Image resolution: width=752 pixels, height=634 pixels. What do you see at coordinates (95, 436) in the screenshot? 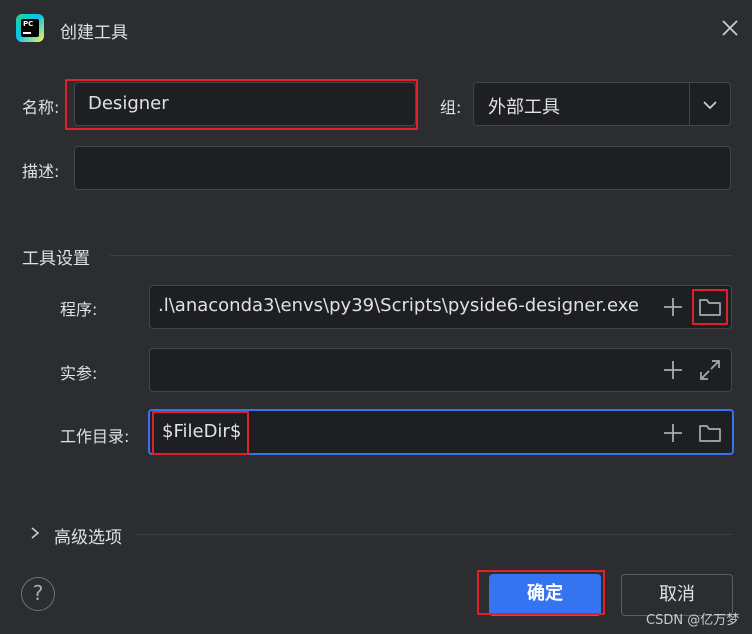
I see `workdir-label: 工作目录:` at bounding box center [95, 436].